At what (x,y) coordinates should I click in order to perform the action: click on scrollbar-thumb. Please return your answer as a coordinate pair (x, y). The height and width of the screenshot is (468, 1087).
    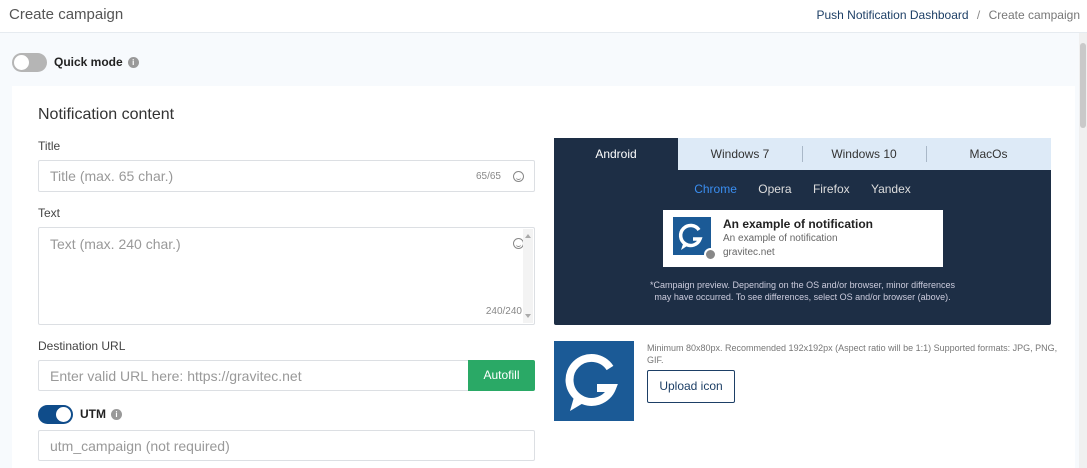
    Looking at the image, I should click on (1083, 85).